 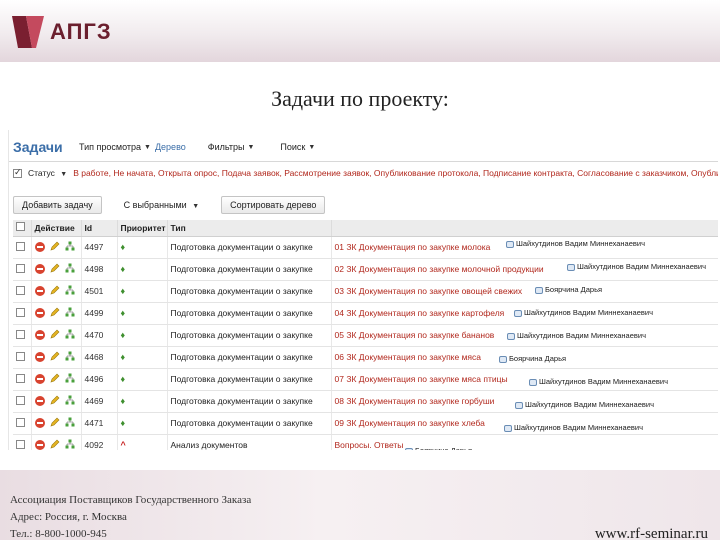 I want to click on with-selected-dropdown: С выбранными ▼, so click(x=162, y=205).